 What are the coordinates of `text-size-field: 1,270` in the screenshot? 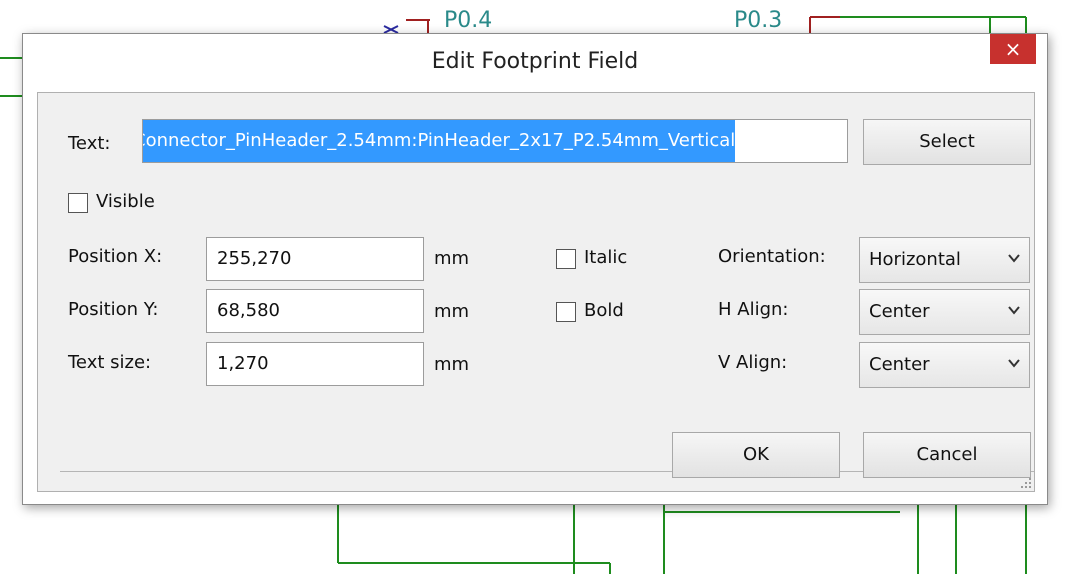 It's located at (315, 364).